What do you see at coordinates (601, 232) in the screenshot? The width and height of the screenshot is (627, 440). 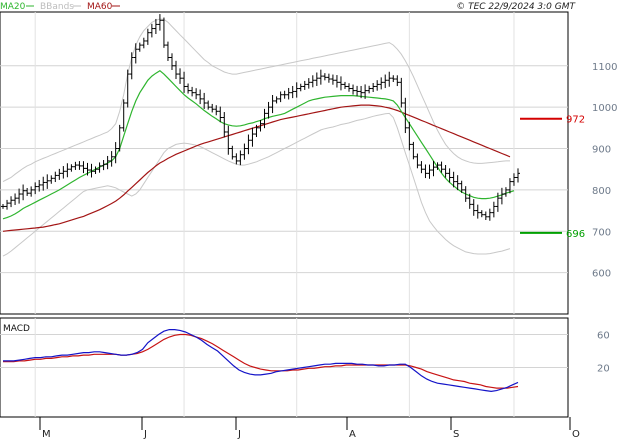 I see `price-y-tick-label: 700` at bounding box center [601, 232].